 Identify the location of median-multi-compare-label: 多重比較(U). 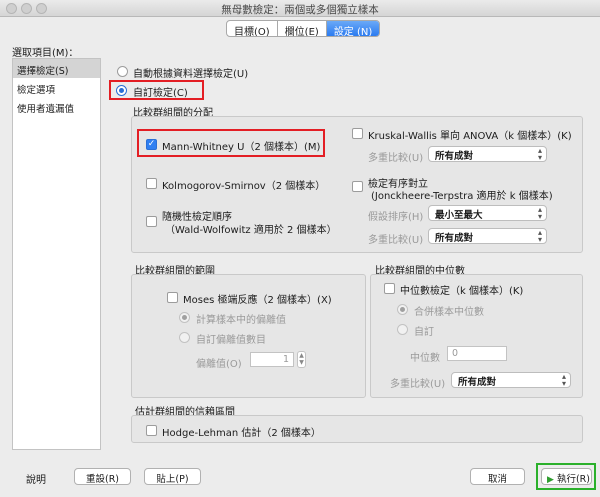
(418, 384).